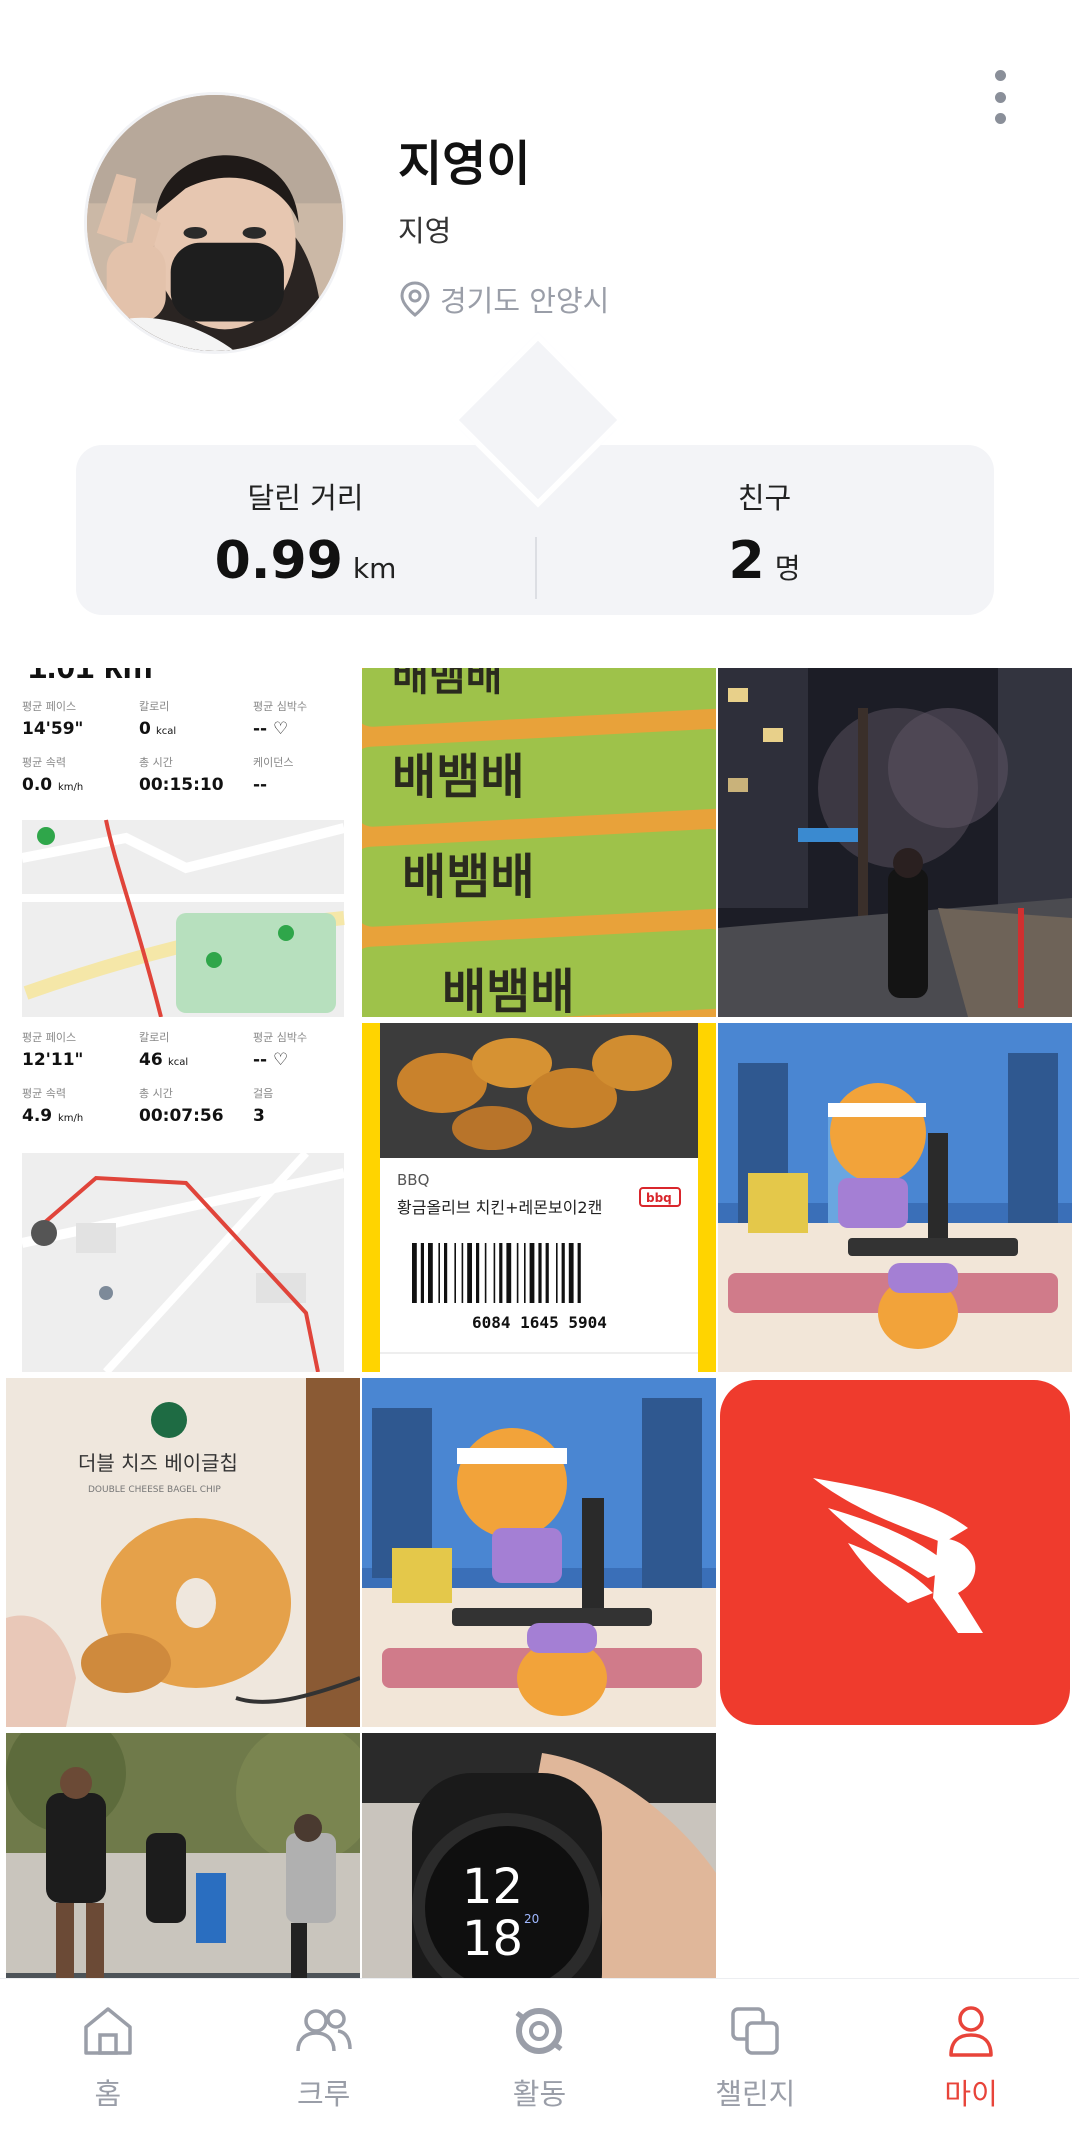 The image size is (1079, 2130). What do you see at coordinates (755, 2054) in the screenshot?
I see `nav-item-challenge: 챌린지` at bounding box center [755, 2054].